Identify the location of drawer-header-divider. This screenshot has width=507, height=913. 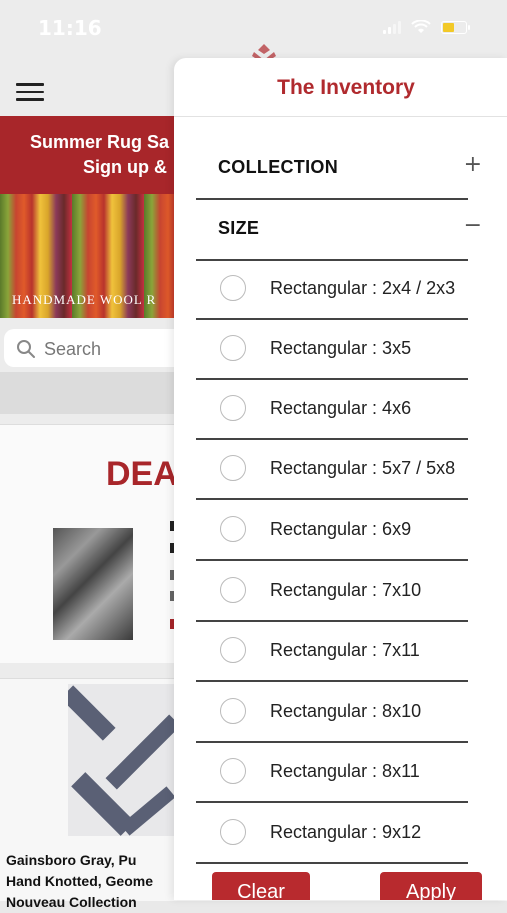
(340, 116).